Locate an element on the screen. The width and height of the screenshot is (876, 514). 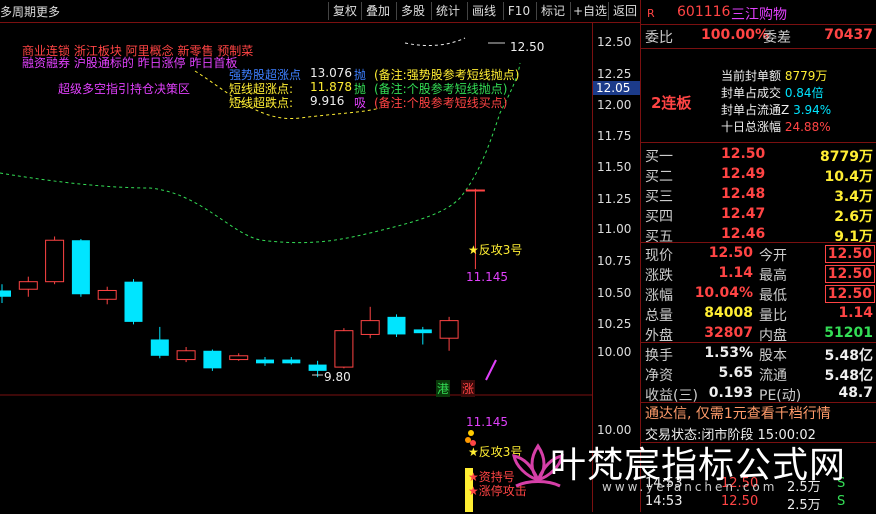
indicator-note: 超级多空指引持仓决策区 is located at coordinates (124, 89).